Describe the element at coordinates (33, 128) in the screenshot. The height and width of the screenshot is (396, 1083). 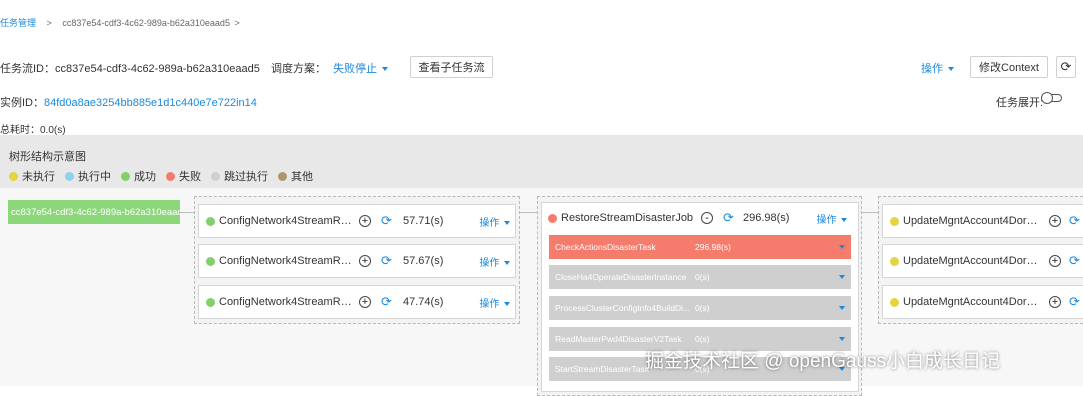
I see `total-time-row: 总耗时：0.0(s)` at that location.